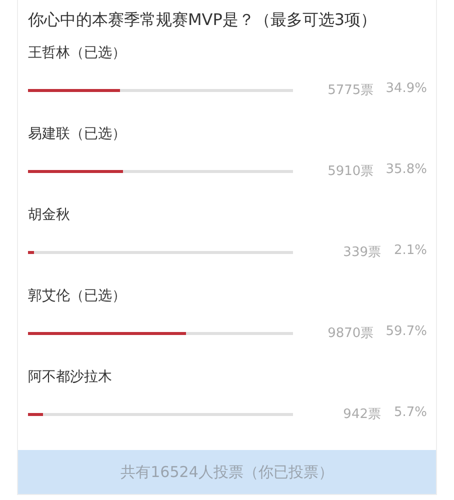 The image size is (454, 500). I want to click on vote-count: 339票, so click(362, 252).